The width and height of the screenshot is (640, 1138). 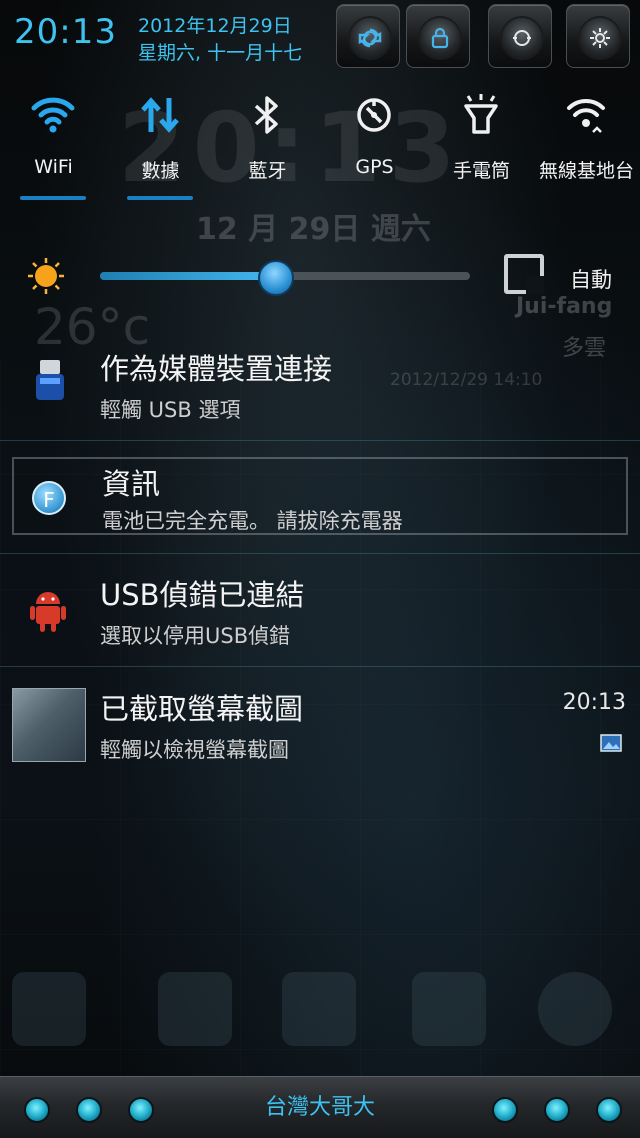 I want to click on brightness-slider, so click(x=285, y=278).